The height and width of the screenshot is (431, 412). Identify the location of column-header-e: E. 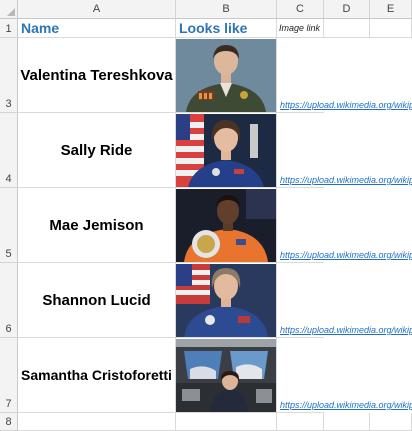
(391, 9).